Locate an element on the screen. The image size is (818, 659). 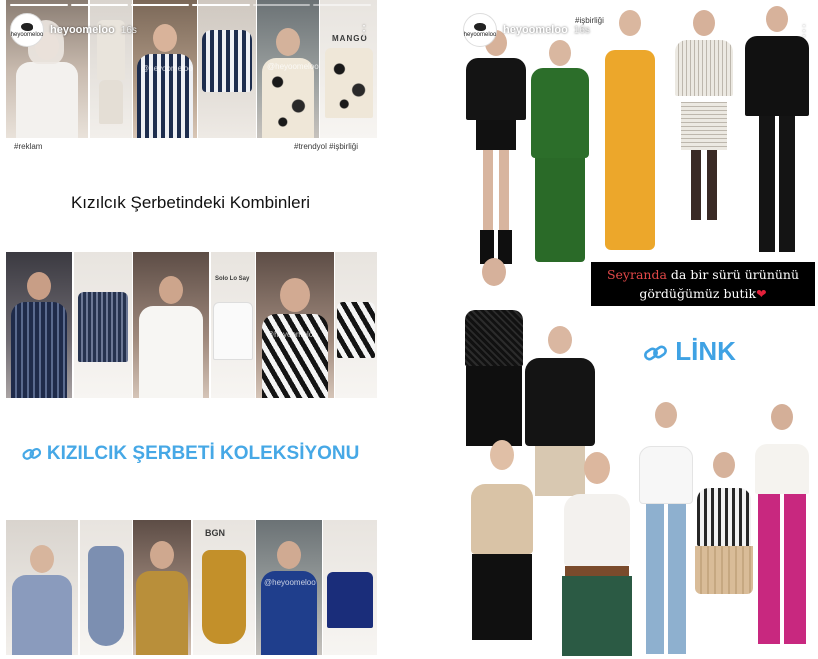
collage-photo-6: @heyoomeloo is located at coordinates (295, 325).